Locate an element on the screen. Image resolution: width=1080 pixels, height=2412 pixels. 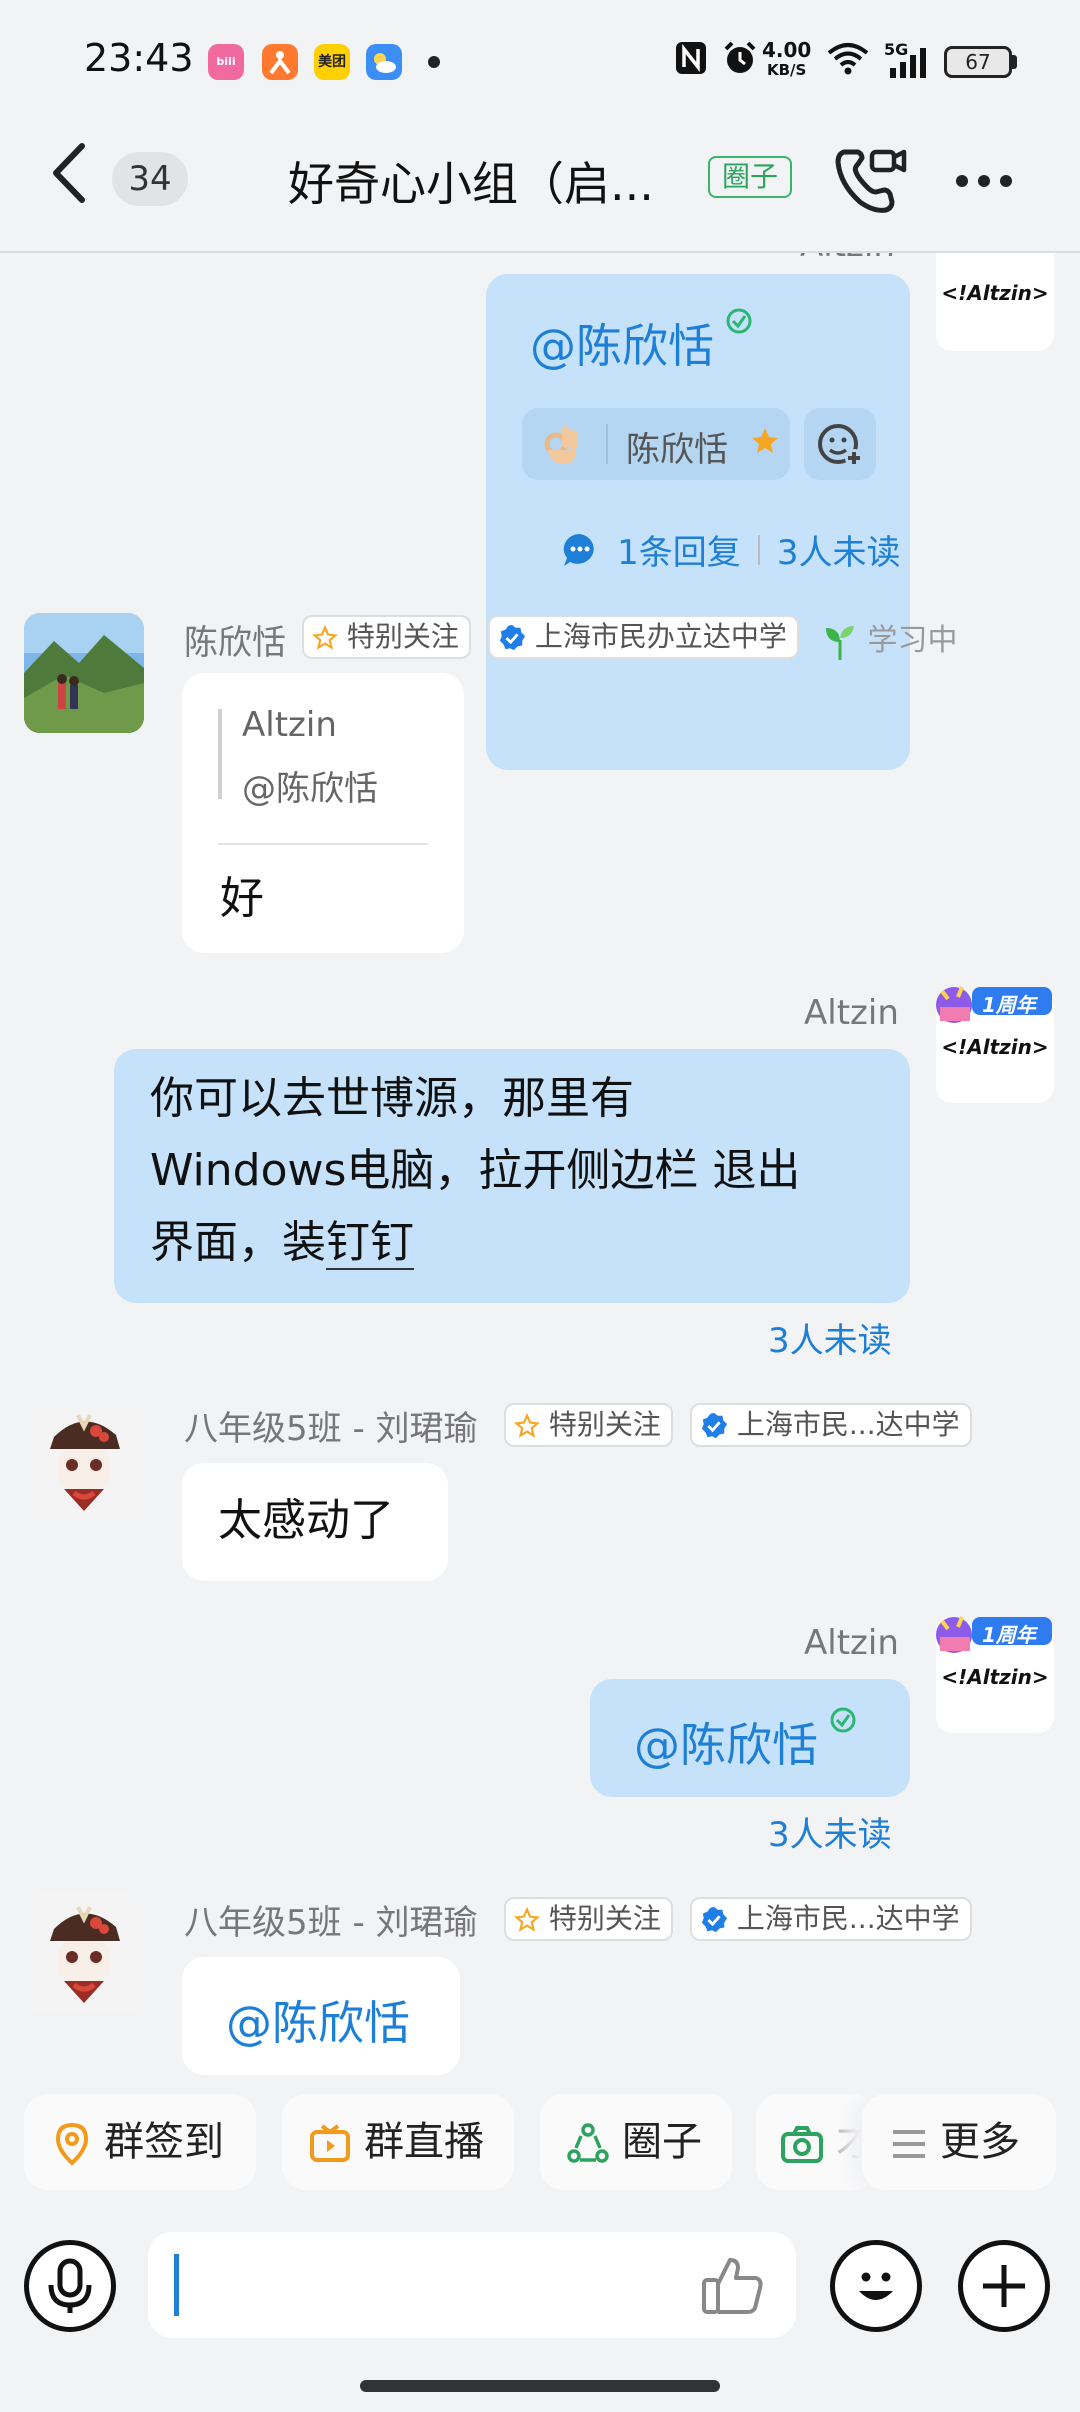
message-text: 好 is located at coordinates (242, 898).